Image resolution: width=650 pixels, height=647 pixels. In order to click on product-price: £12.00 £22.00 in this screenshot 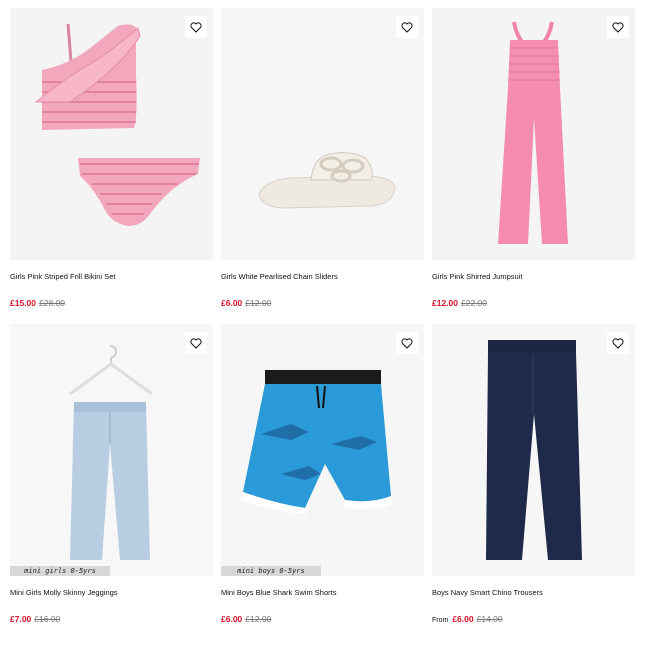, I will do `click(459, 303)`.